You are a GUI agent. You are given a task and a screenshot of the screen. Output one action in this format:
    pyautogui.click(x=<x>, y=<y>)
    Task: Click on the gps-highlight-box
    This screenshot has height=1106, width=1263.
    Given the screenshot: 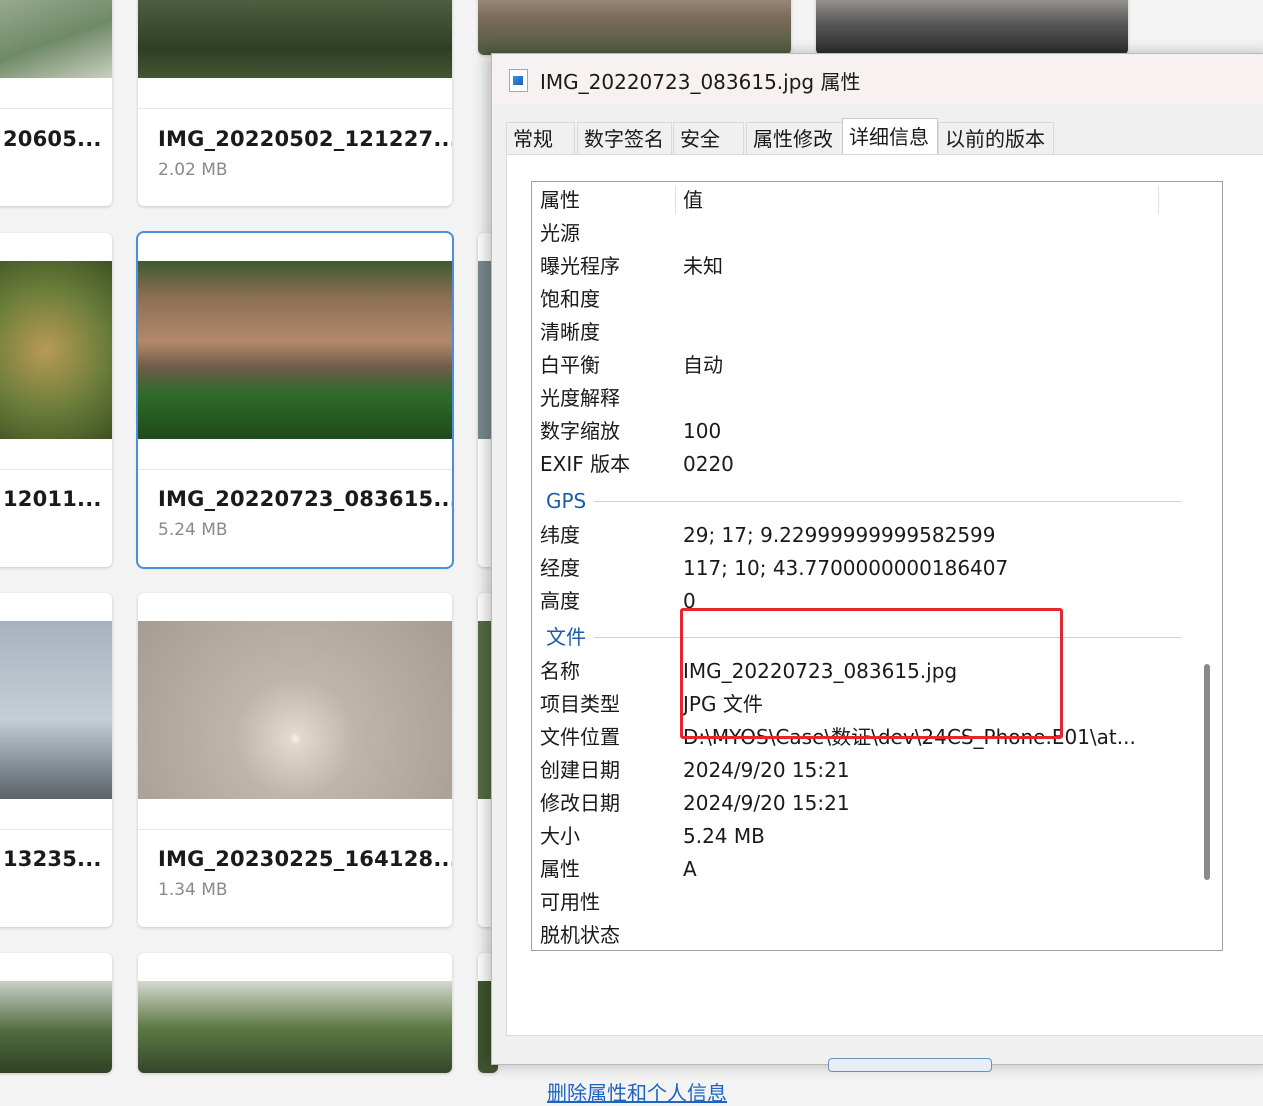 What is the action you would take?
    pyautogui.click(x=871, y=673)
    